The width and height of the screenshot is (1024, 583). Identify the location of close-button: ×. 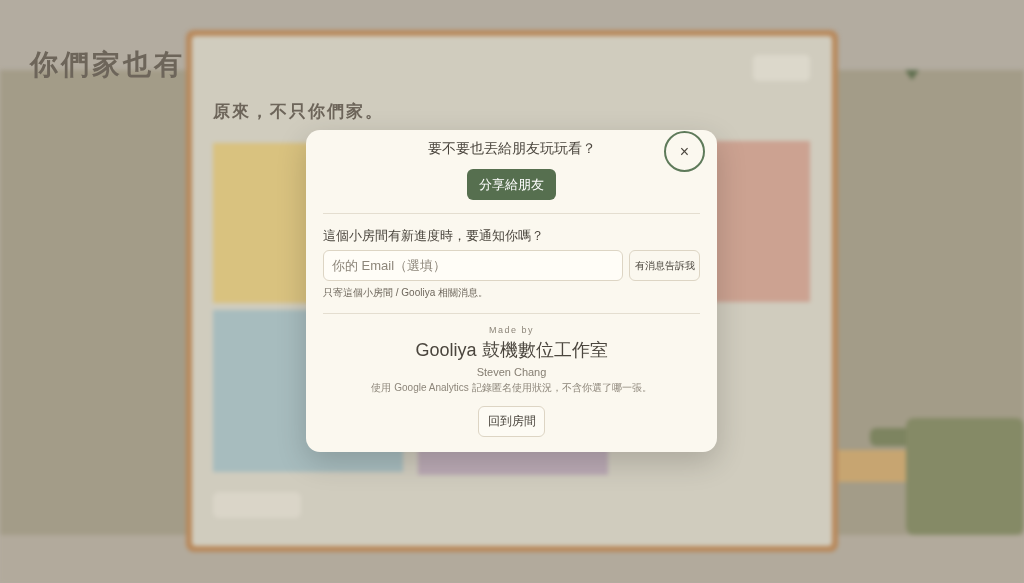
(684, 151).